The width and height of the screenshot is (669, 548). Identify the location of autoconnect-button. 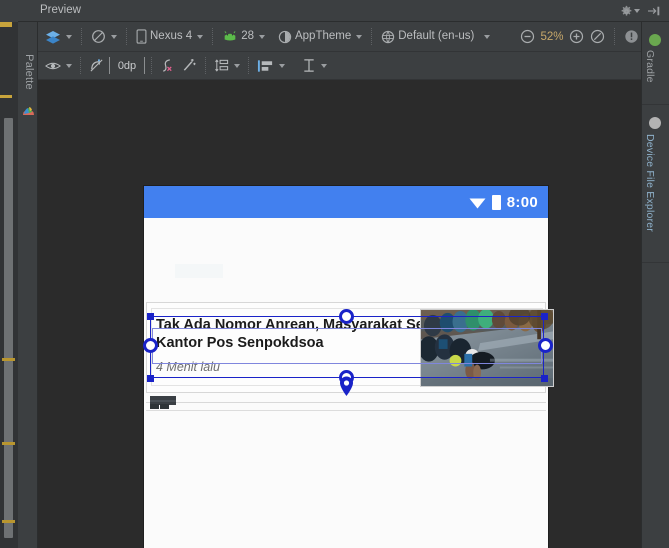
(96, 66).